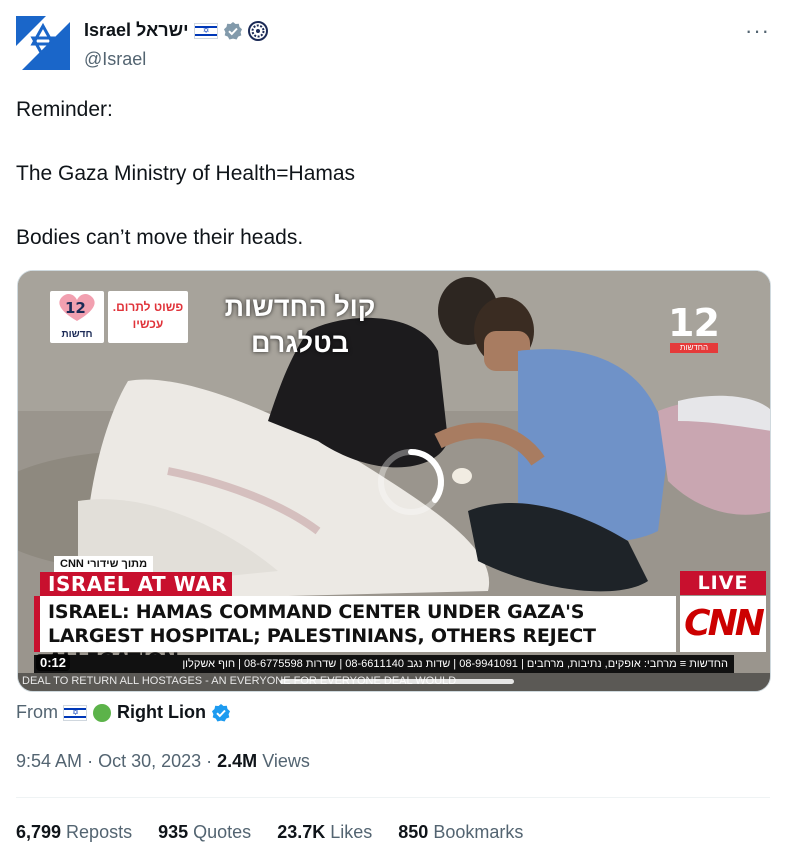 Image resolution: width=792 pixels, height=865 pixels. I want to click on green-circle-icon, so click(102, 712).